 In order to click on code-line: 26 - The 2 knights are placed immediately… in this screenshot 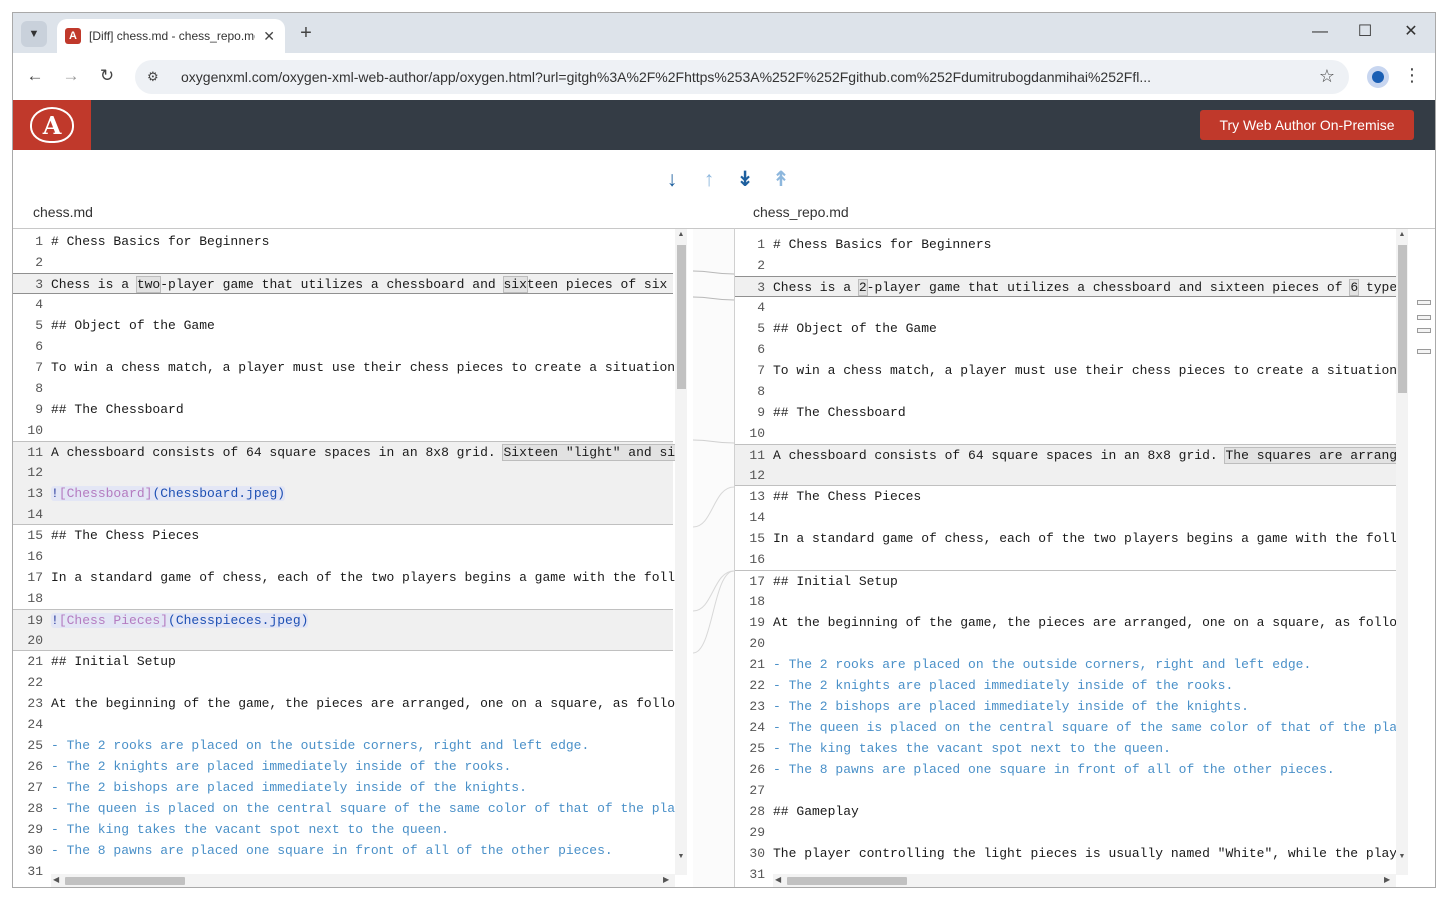, I will do `click(343, 766)`.